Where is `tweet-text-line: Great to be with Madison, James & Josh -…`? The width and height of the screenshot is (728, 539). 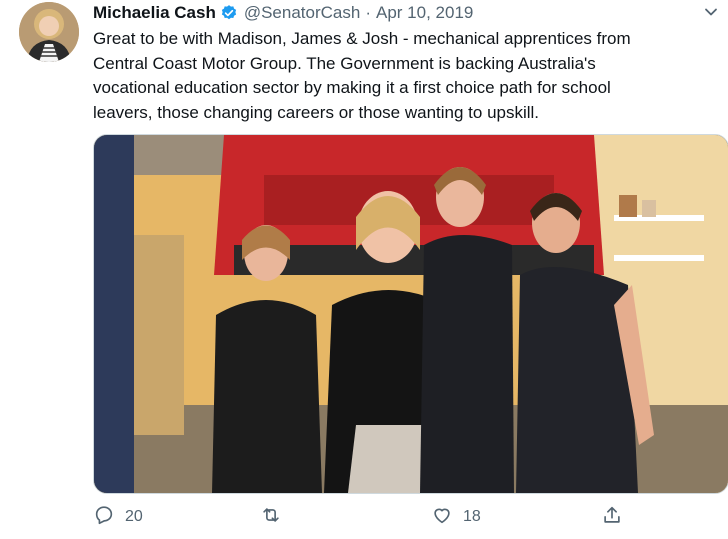 tweet-text-line: Great to be with Madison, James & Josh -… is located at coordinates (362, 38).